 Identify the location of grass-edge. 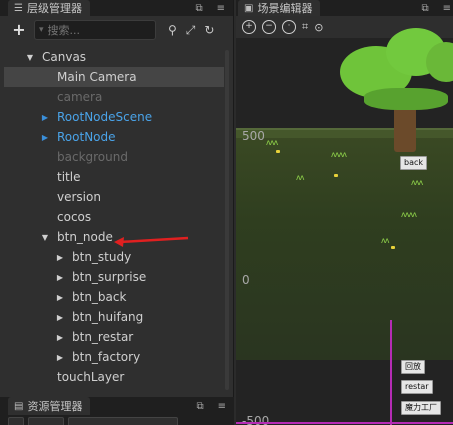
(344, 133).